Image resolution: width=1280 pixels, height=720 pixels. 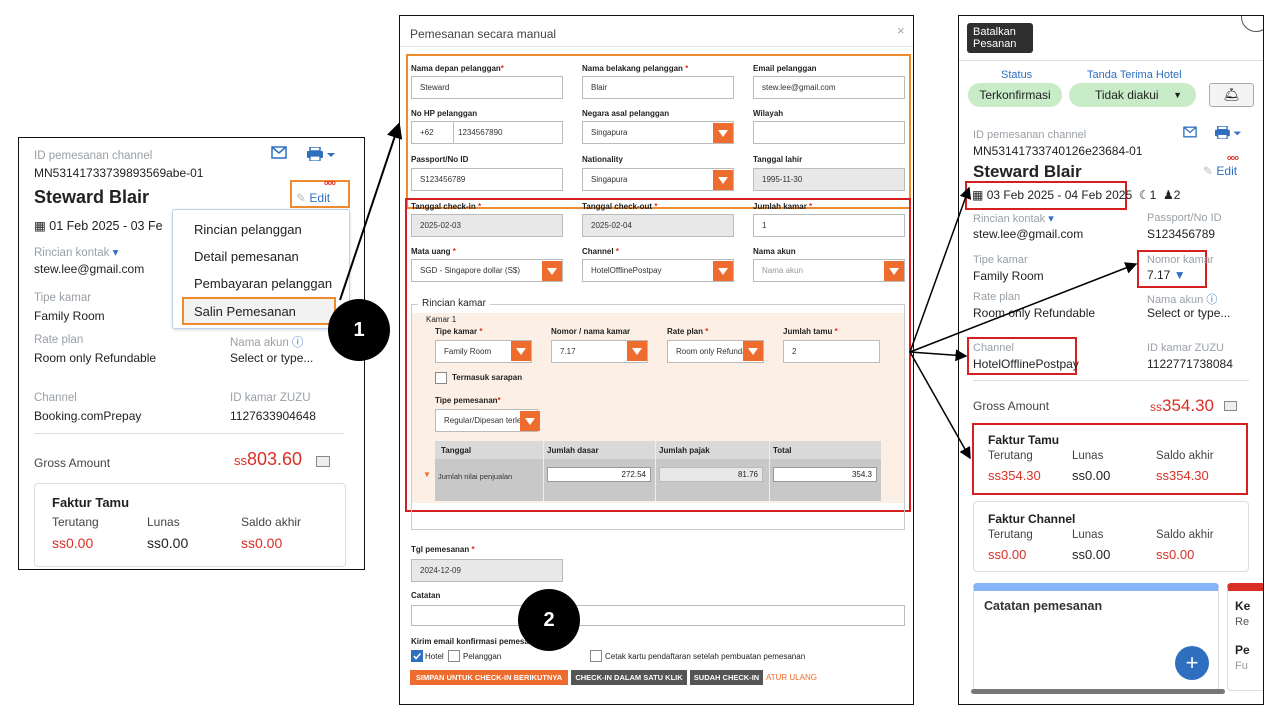 What do you see at coordinates (1023, 307) in the screenshot?
I see `arrow-to-room-number` at bounding box center [1023, 307].